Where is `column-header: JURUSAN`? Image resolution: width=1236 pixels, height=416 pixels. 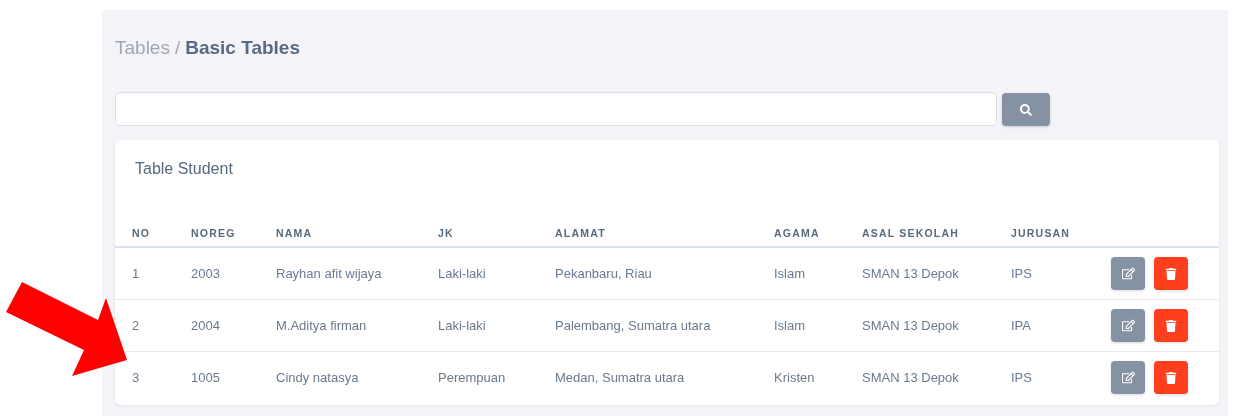 column-header: JURUSAN is located at coordinates (1041, 233).